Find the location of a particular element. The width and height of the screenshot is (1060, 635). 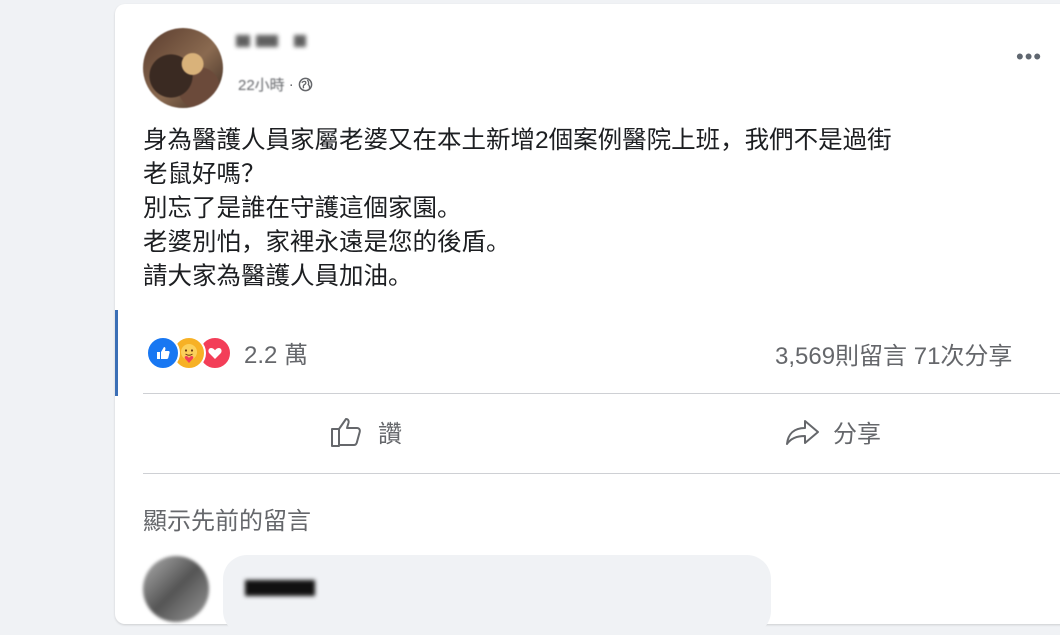

post-line: 請大家為醫護人員加油。 is located at coordinates (278, 276).